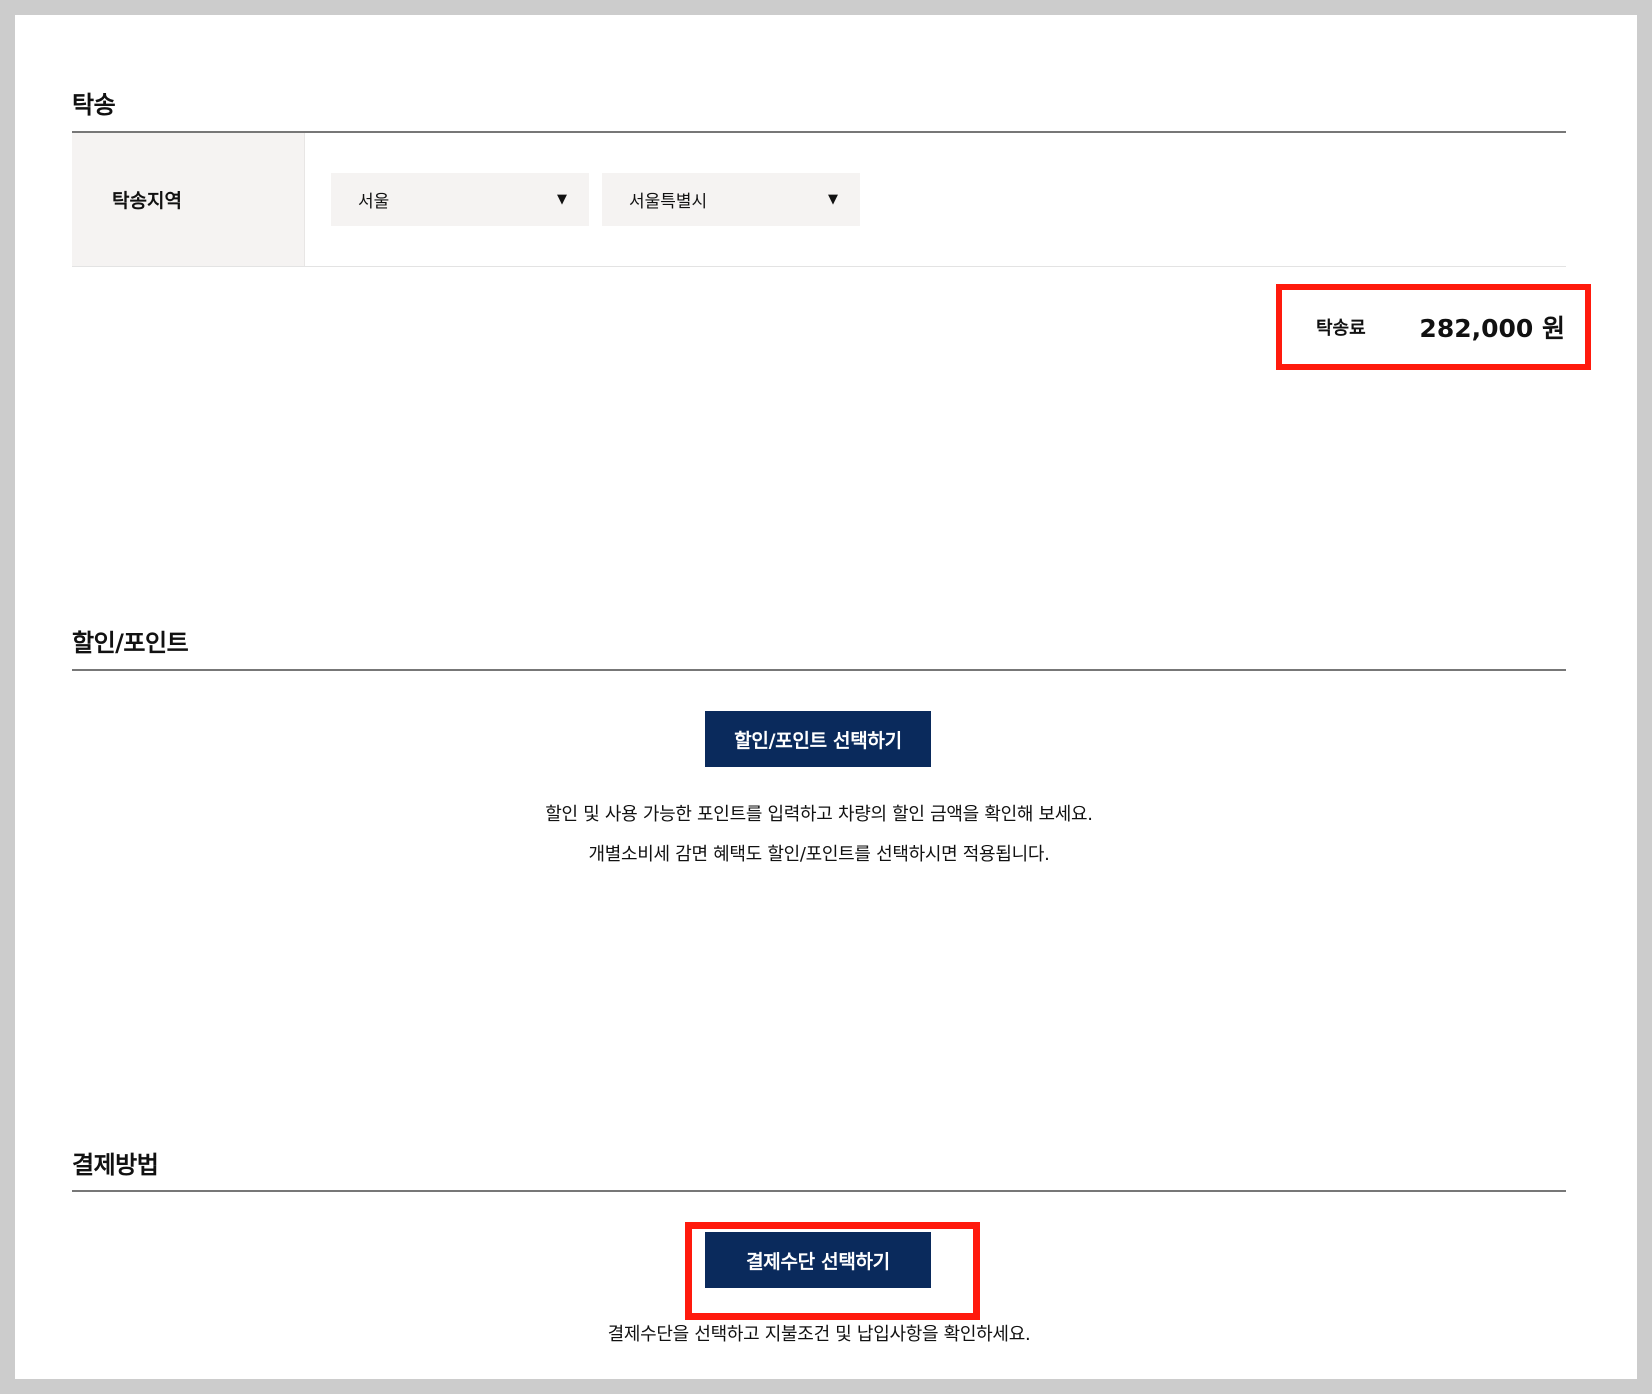  Describe the element at coordinates (731, 199) in the screenshot. I see `region-secondary-select: 서울특별시 ▼` at that location.